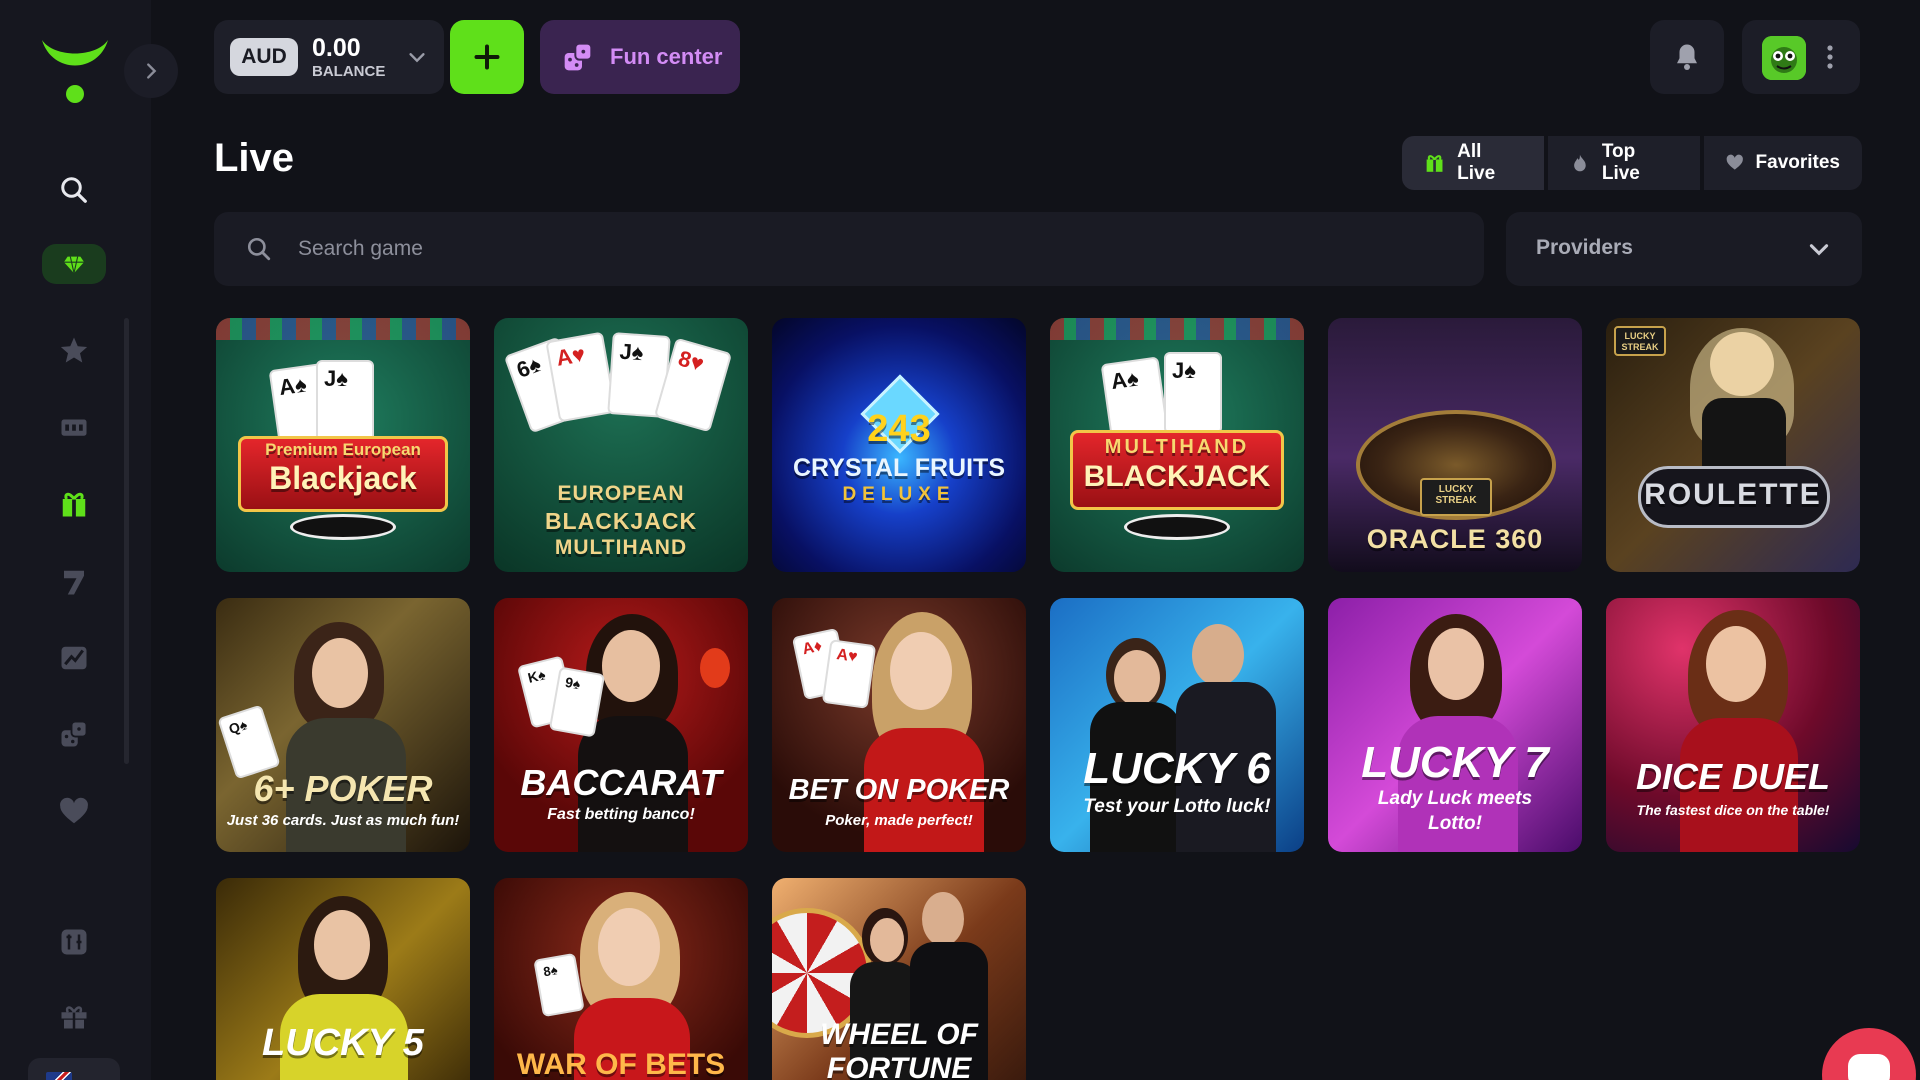 Image resolution: width=1920 pixels, height=1080 pixels. What do you see at coordinates (899, 445) in the screenshot?
I see `game-tile: 243 CRYSTAL FRUITS DELUXE` at bounding box center [899, 445].